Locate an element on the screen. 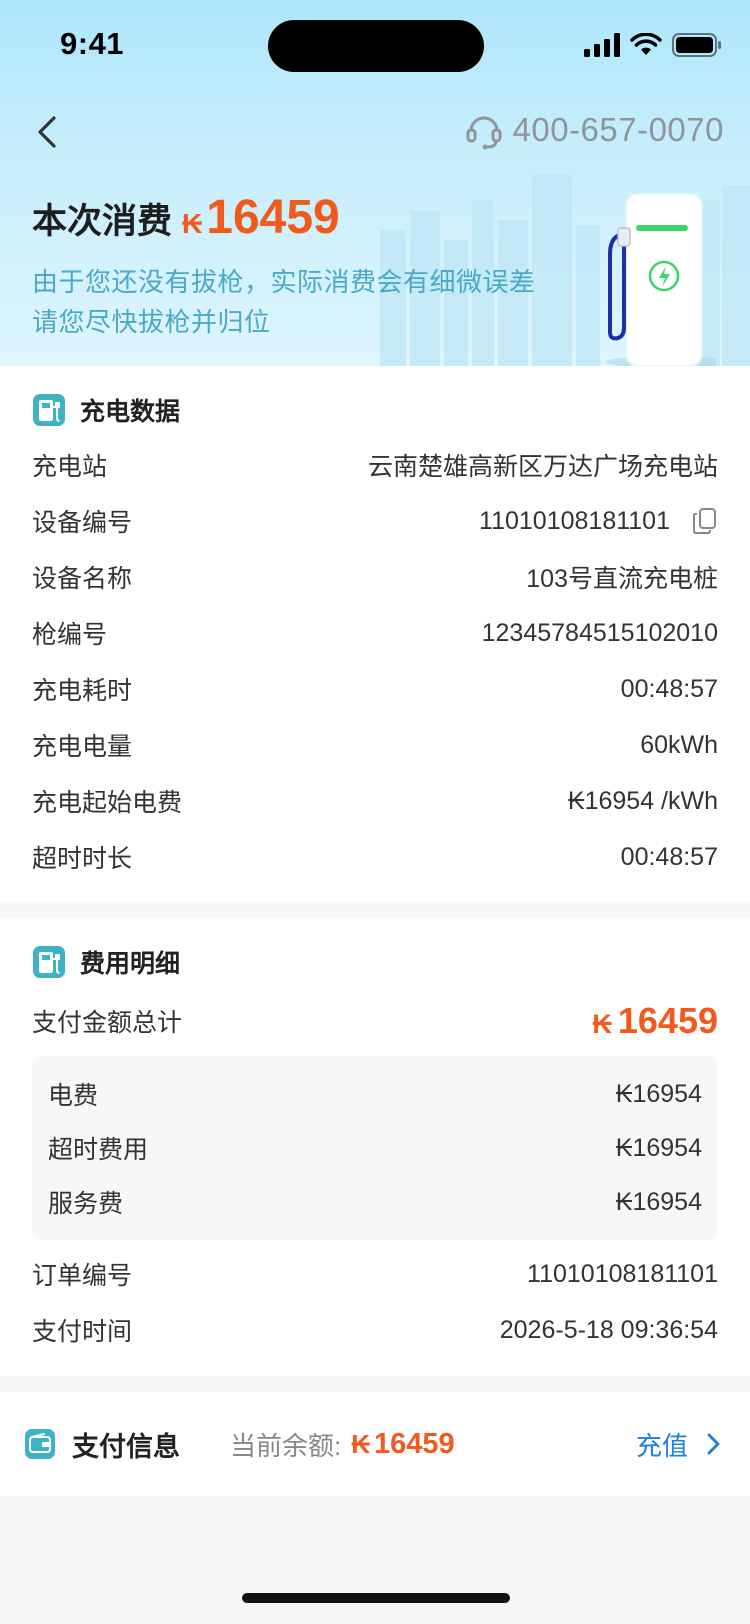  row-duration: 充电耗时 00:48:57 is located at coordinates (375, 689).